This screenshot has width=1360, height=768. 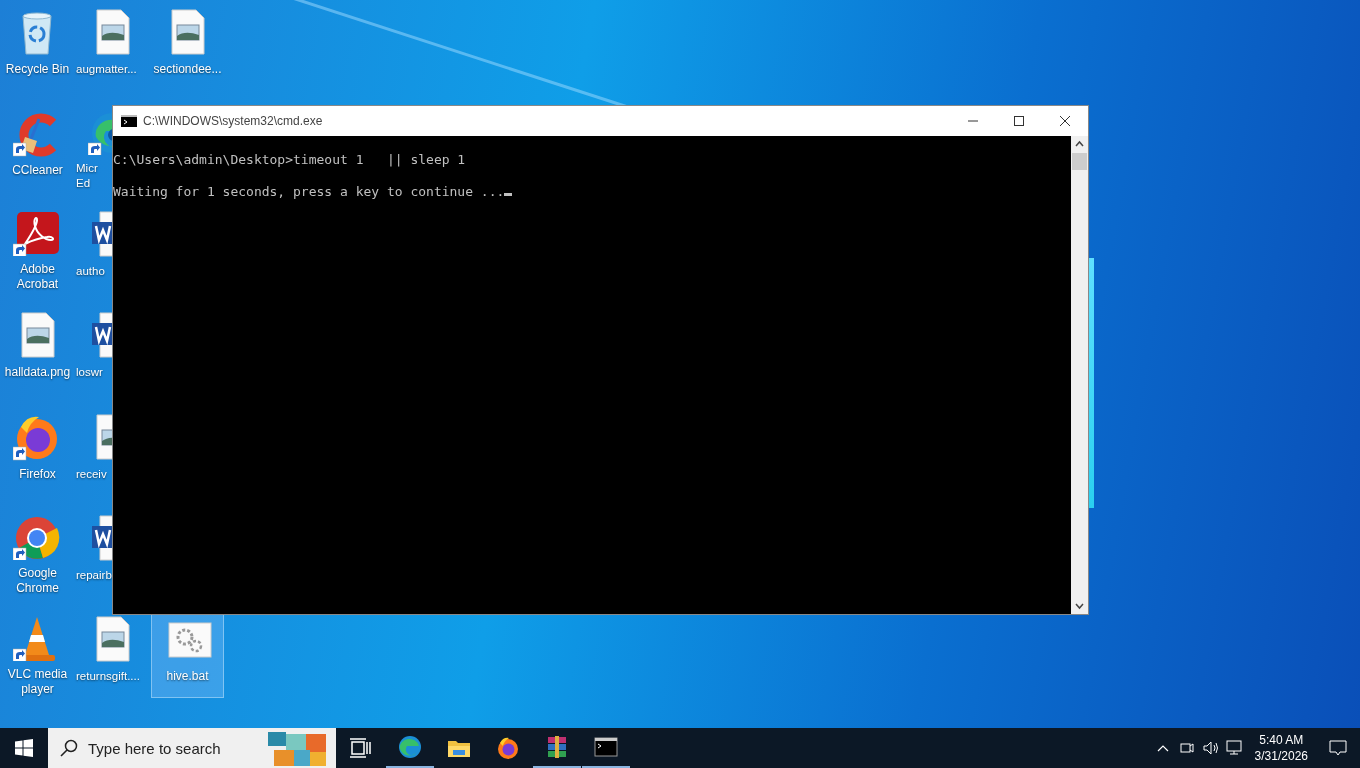 What do you see at coordinates (86, 176) in the screenshot?
I see `icon-label: Micr Ed` at bounding box center [86, 176].